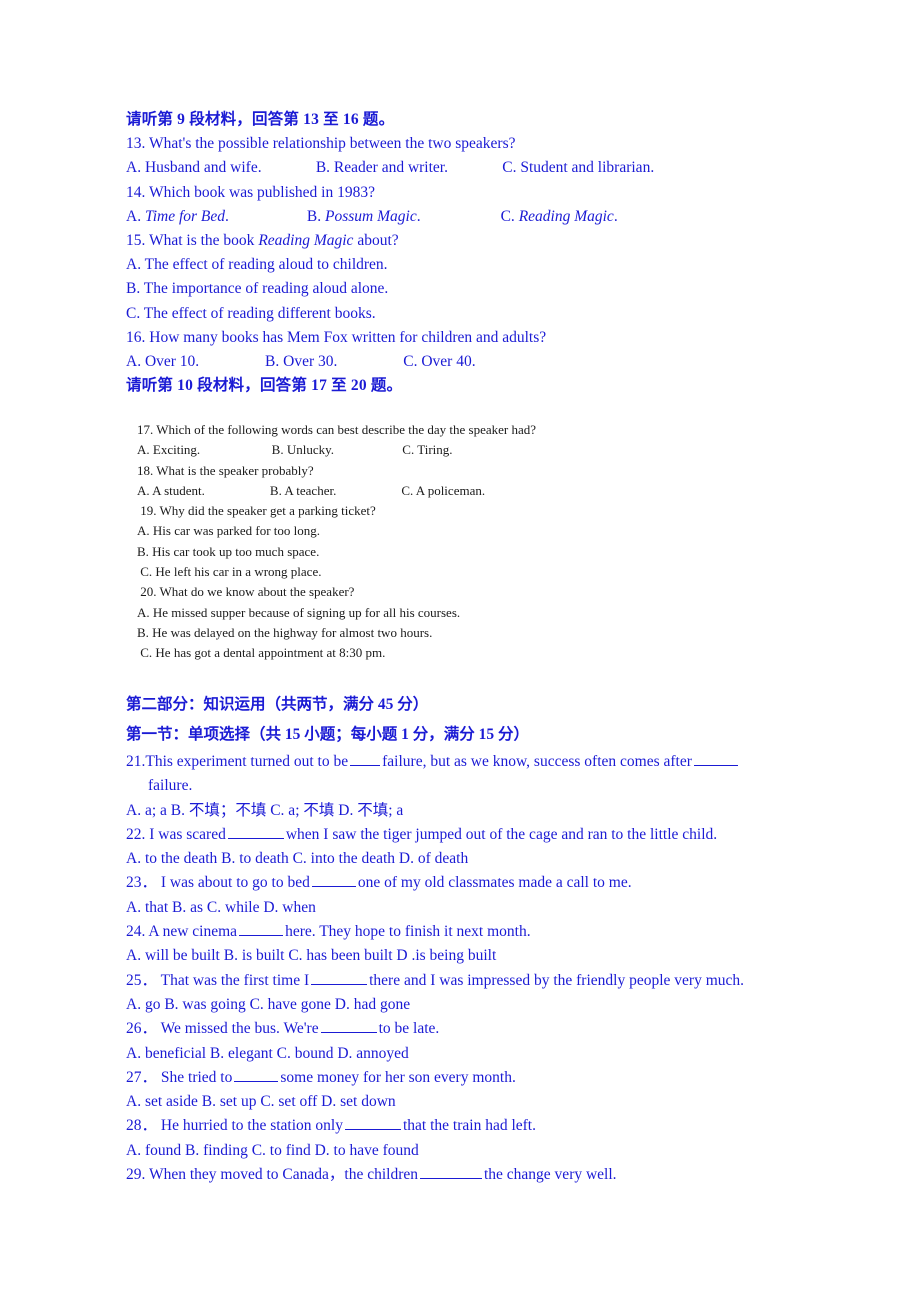  Describe the element at coordinates (195, 1077) in the screenshot. I see `q27-stem-part-1: She tried to` at that location.